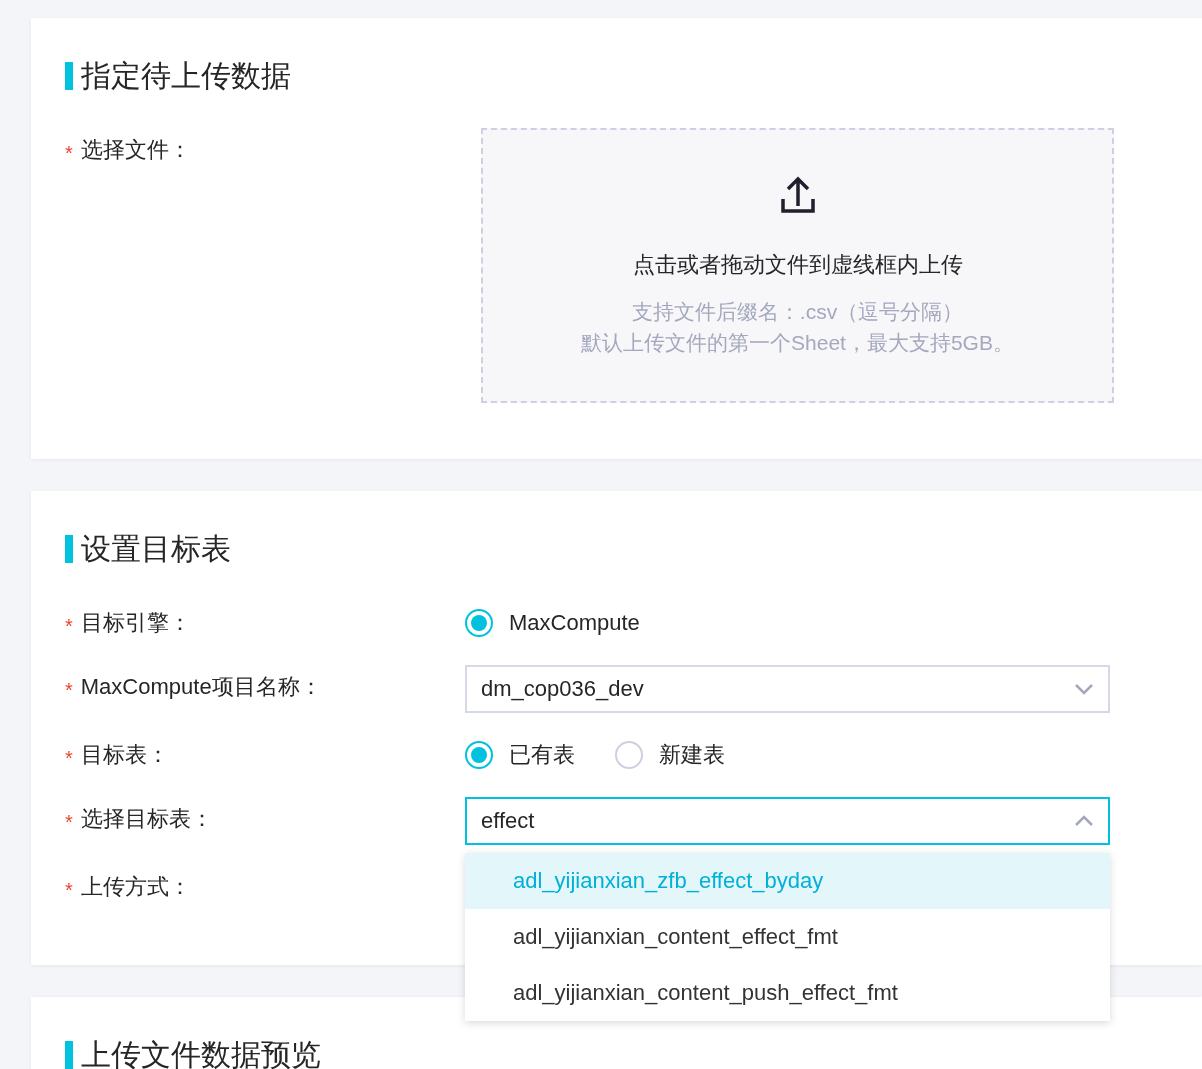  Describe the element at coordinates (201, 1053) in the screenshot. I see `section-title: 上传文件数据预览` at that location.